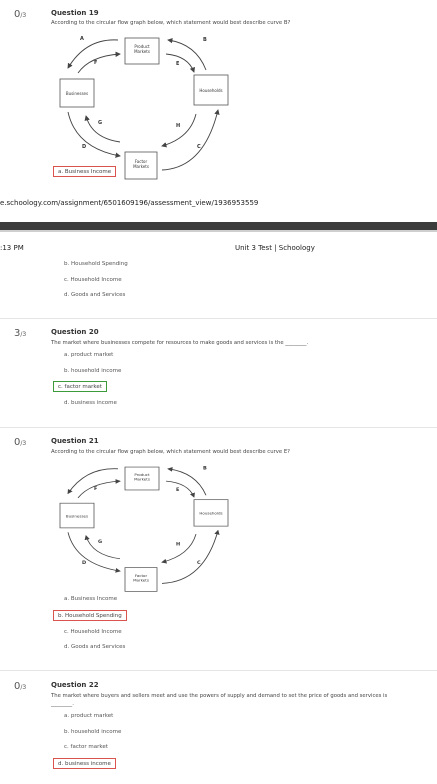 The width and height of the screenshot is (437, 784). I want to click on question-20-option-b: b. household income, so click(92, 371).